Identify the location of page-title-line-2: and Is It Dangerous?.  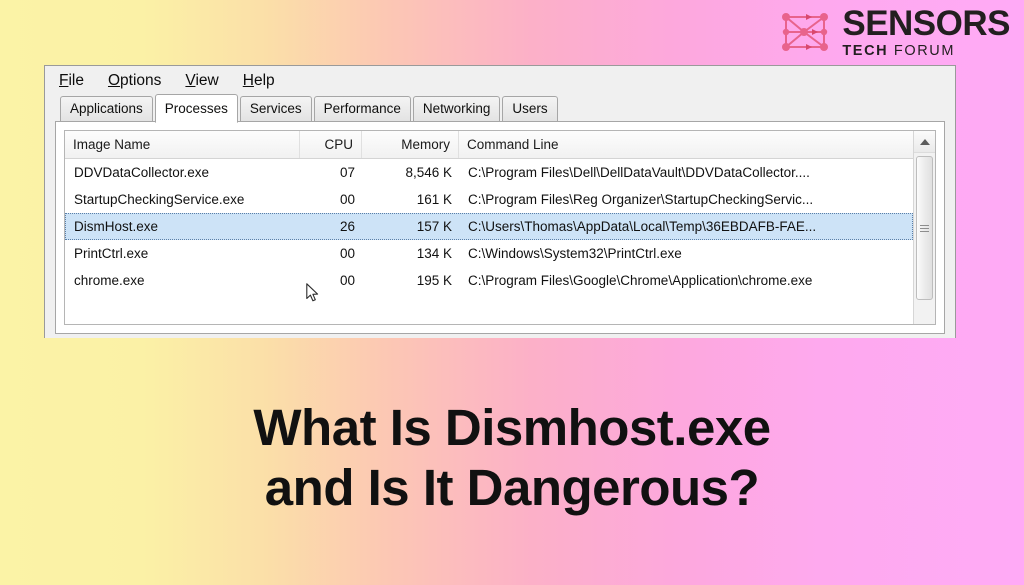
(512, 487).